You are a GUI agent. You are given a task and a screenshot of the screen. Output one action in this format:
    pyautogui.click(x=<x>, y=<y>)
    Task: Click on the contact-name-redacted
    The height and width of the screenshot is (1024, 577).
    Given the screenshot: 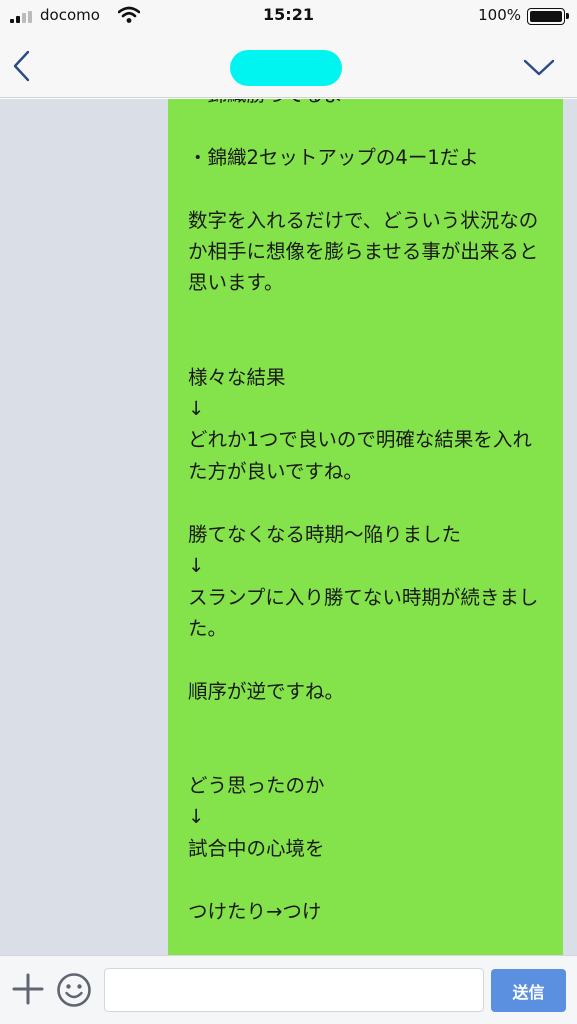 What is the action you would take?
    pyautogui.click(x=286, y=68)
    